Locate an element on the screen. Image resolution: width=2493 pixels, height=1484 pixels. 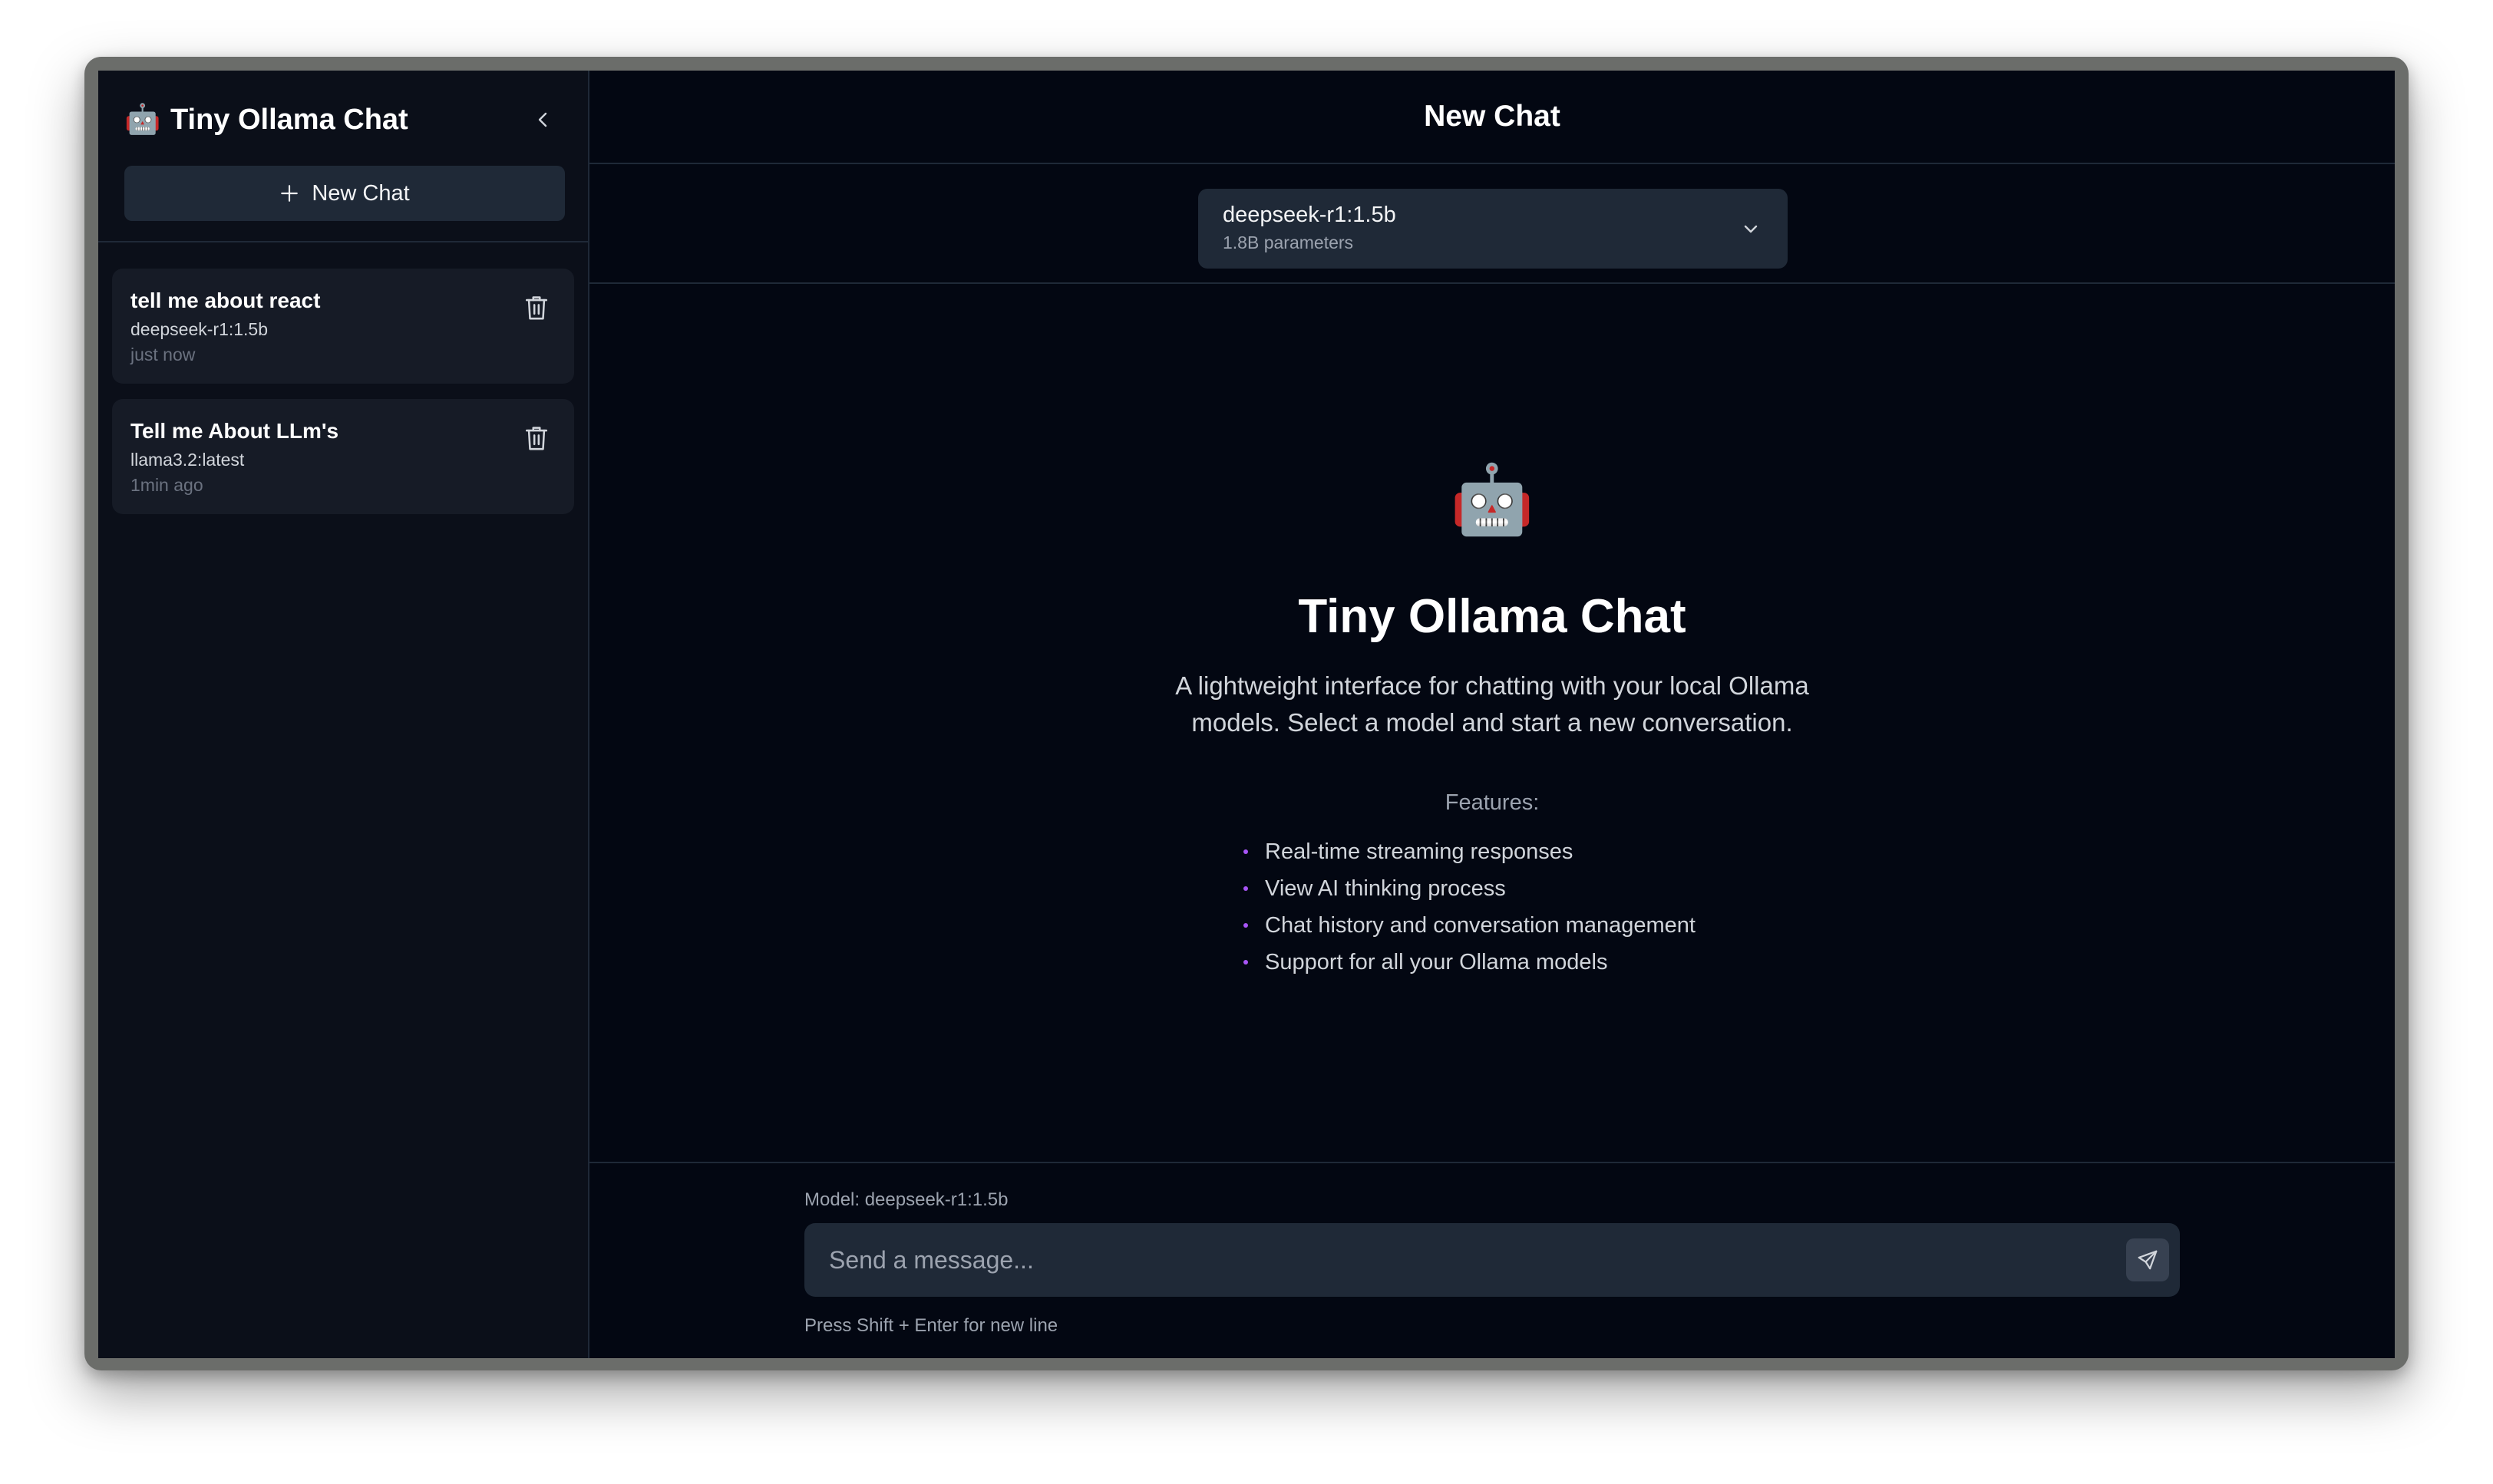
chat-model: llama3.2:latest is located at coordinates (187, 460).